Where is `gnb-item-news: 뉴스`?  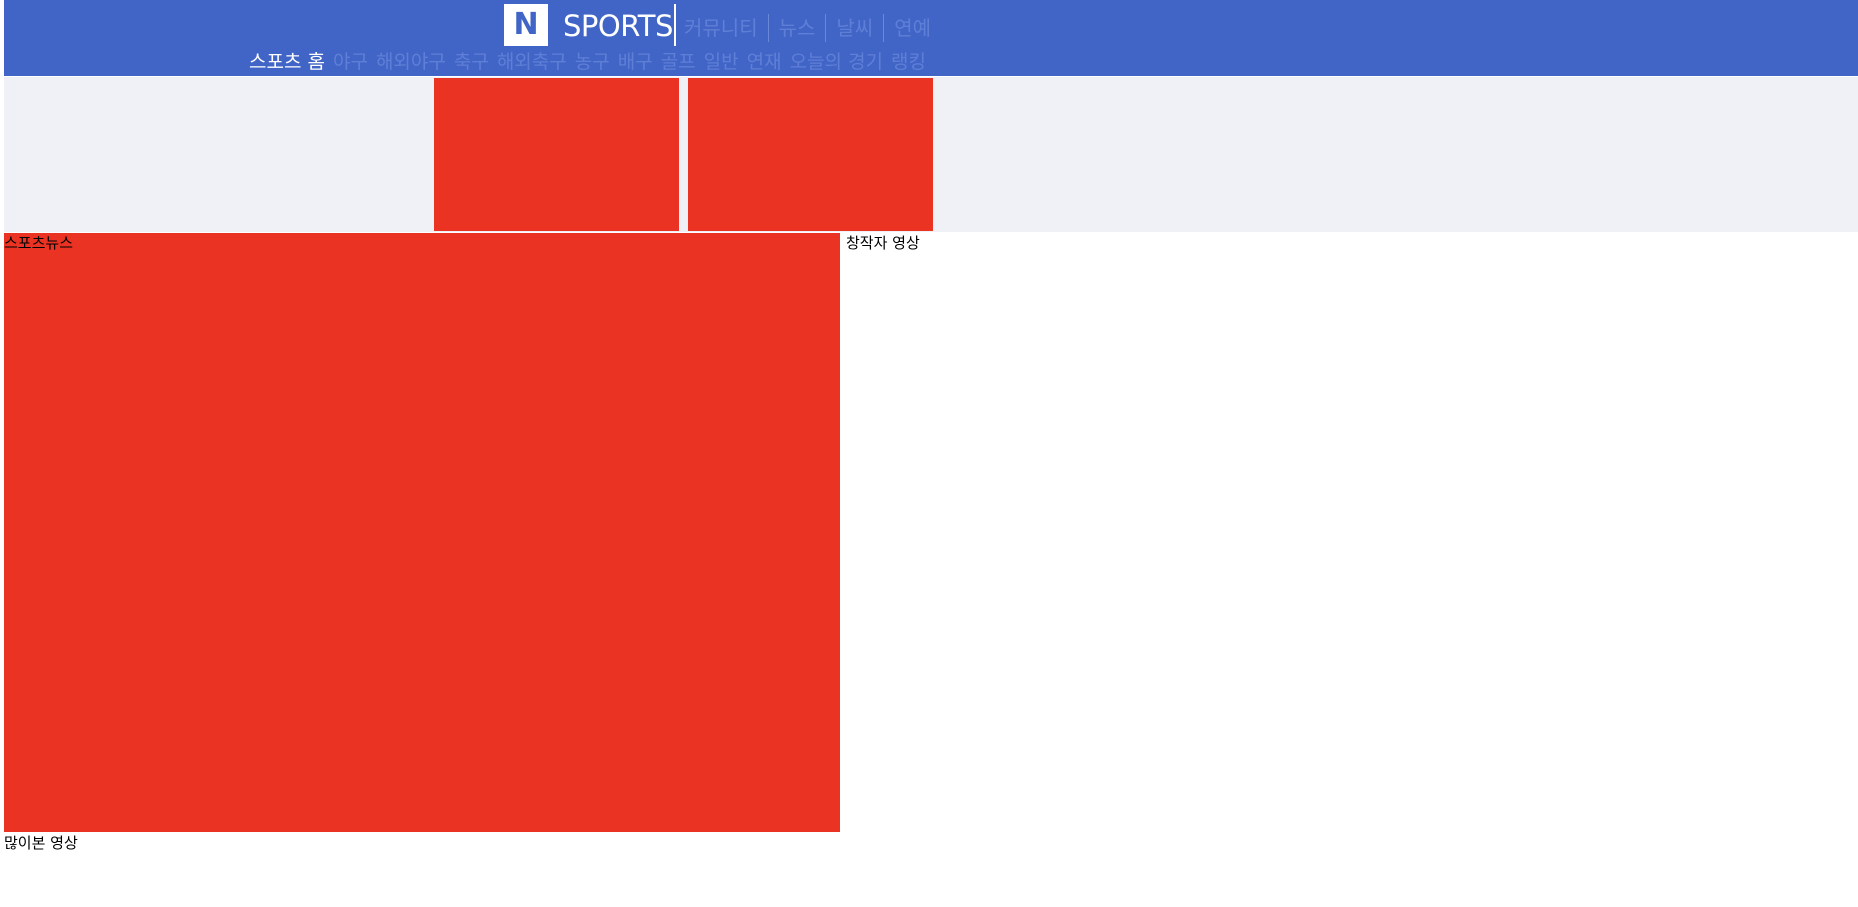
gnb-item-news: 뉴스 is located at coordinates (797, 28).